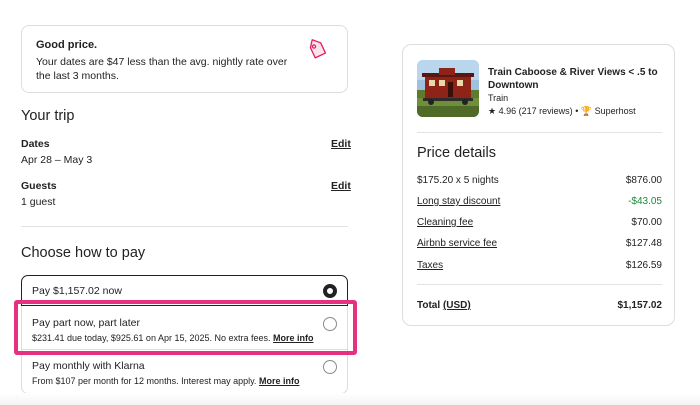 The width and height of the screenshot is (700, 405). I want to click on star-icon: ★, so click(492, 111).